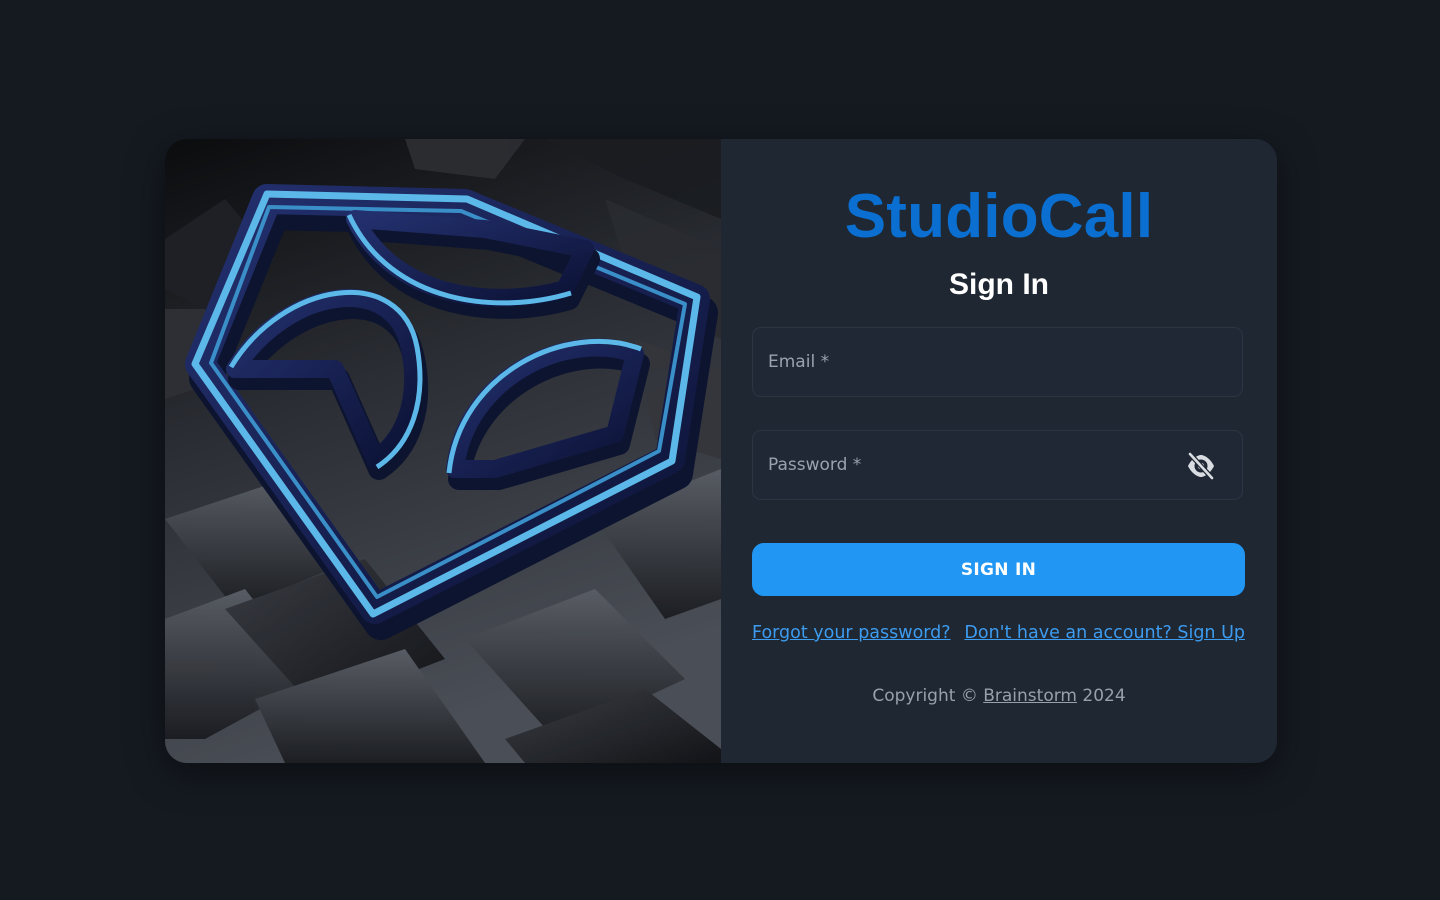 This screenshot has width=1440, height=900. I want to click on email-field, so click(997, 362).